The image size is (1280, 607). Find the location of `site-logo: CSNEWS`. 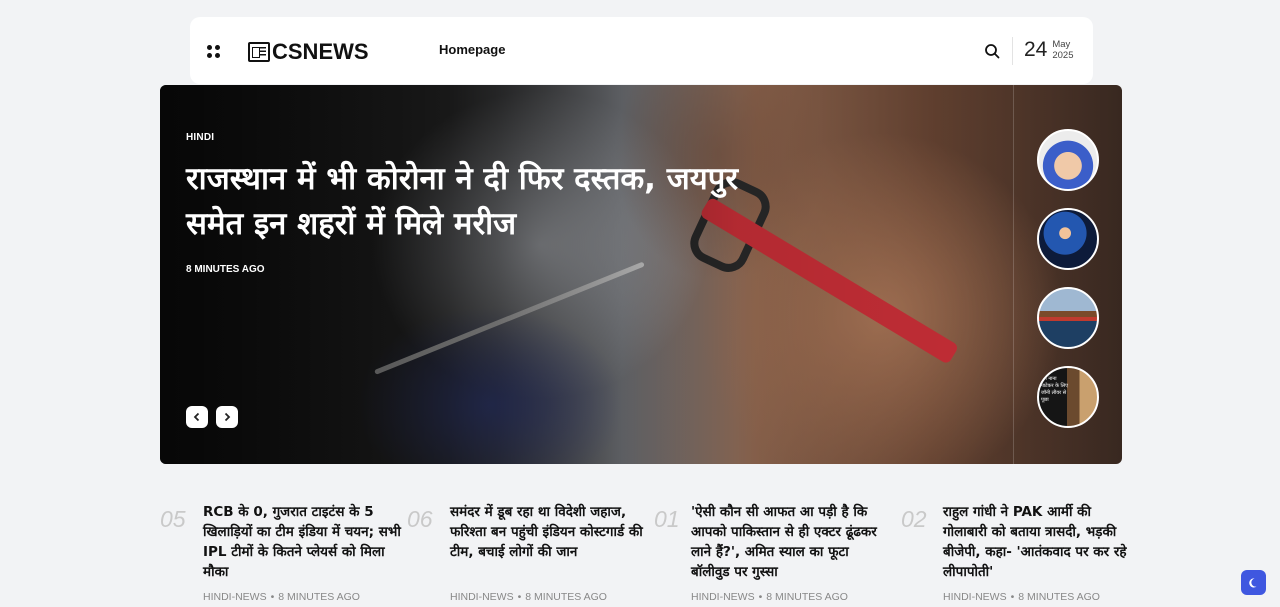

site-logo: CSNEWS is located at coordinates (308, 51).